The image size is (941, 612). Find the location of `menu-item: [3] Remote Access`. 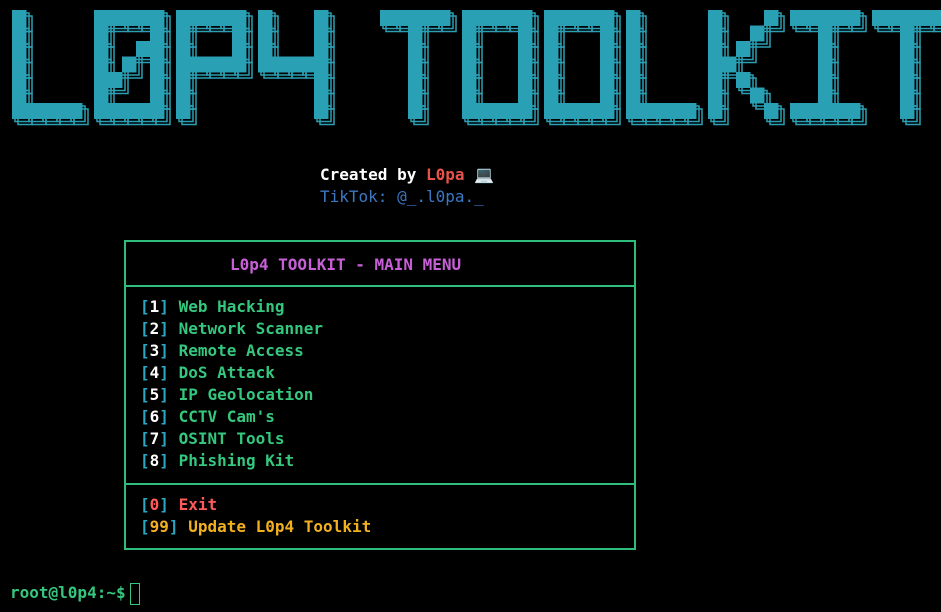

menu-item: [3] Remote Access is located at coordinates (222, 351).